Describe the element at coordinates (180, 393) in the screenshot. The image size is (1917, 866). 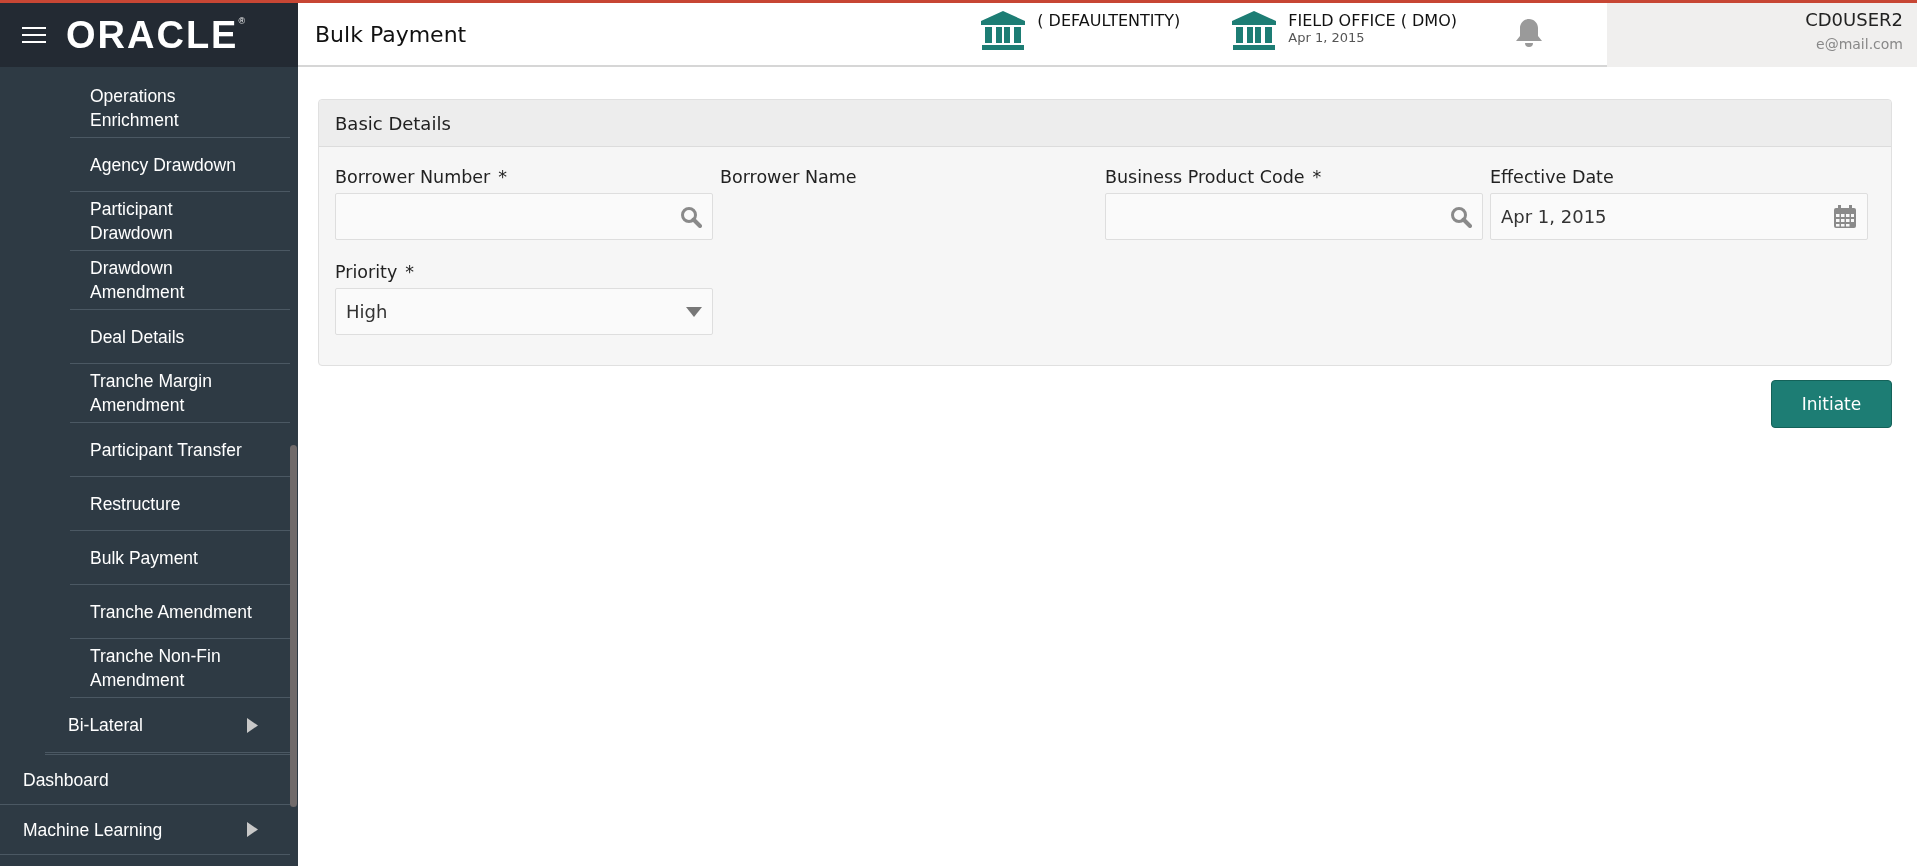
I see `menu-item: Tranche Margin Amendment` at that location.